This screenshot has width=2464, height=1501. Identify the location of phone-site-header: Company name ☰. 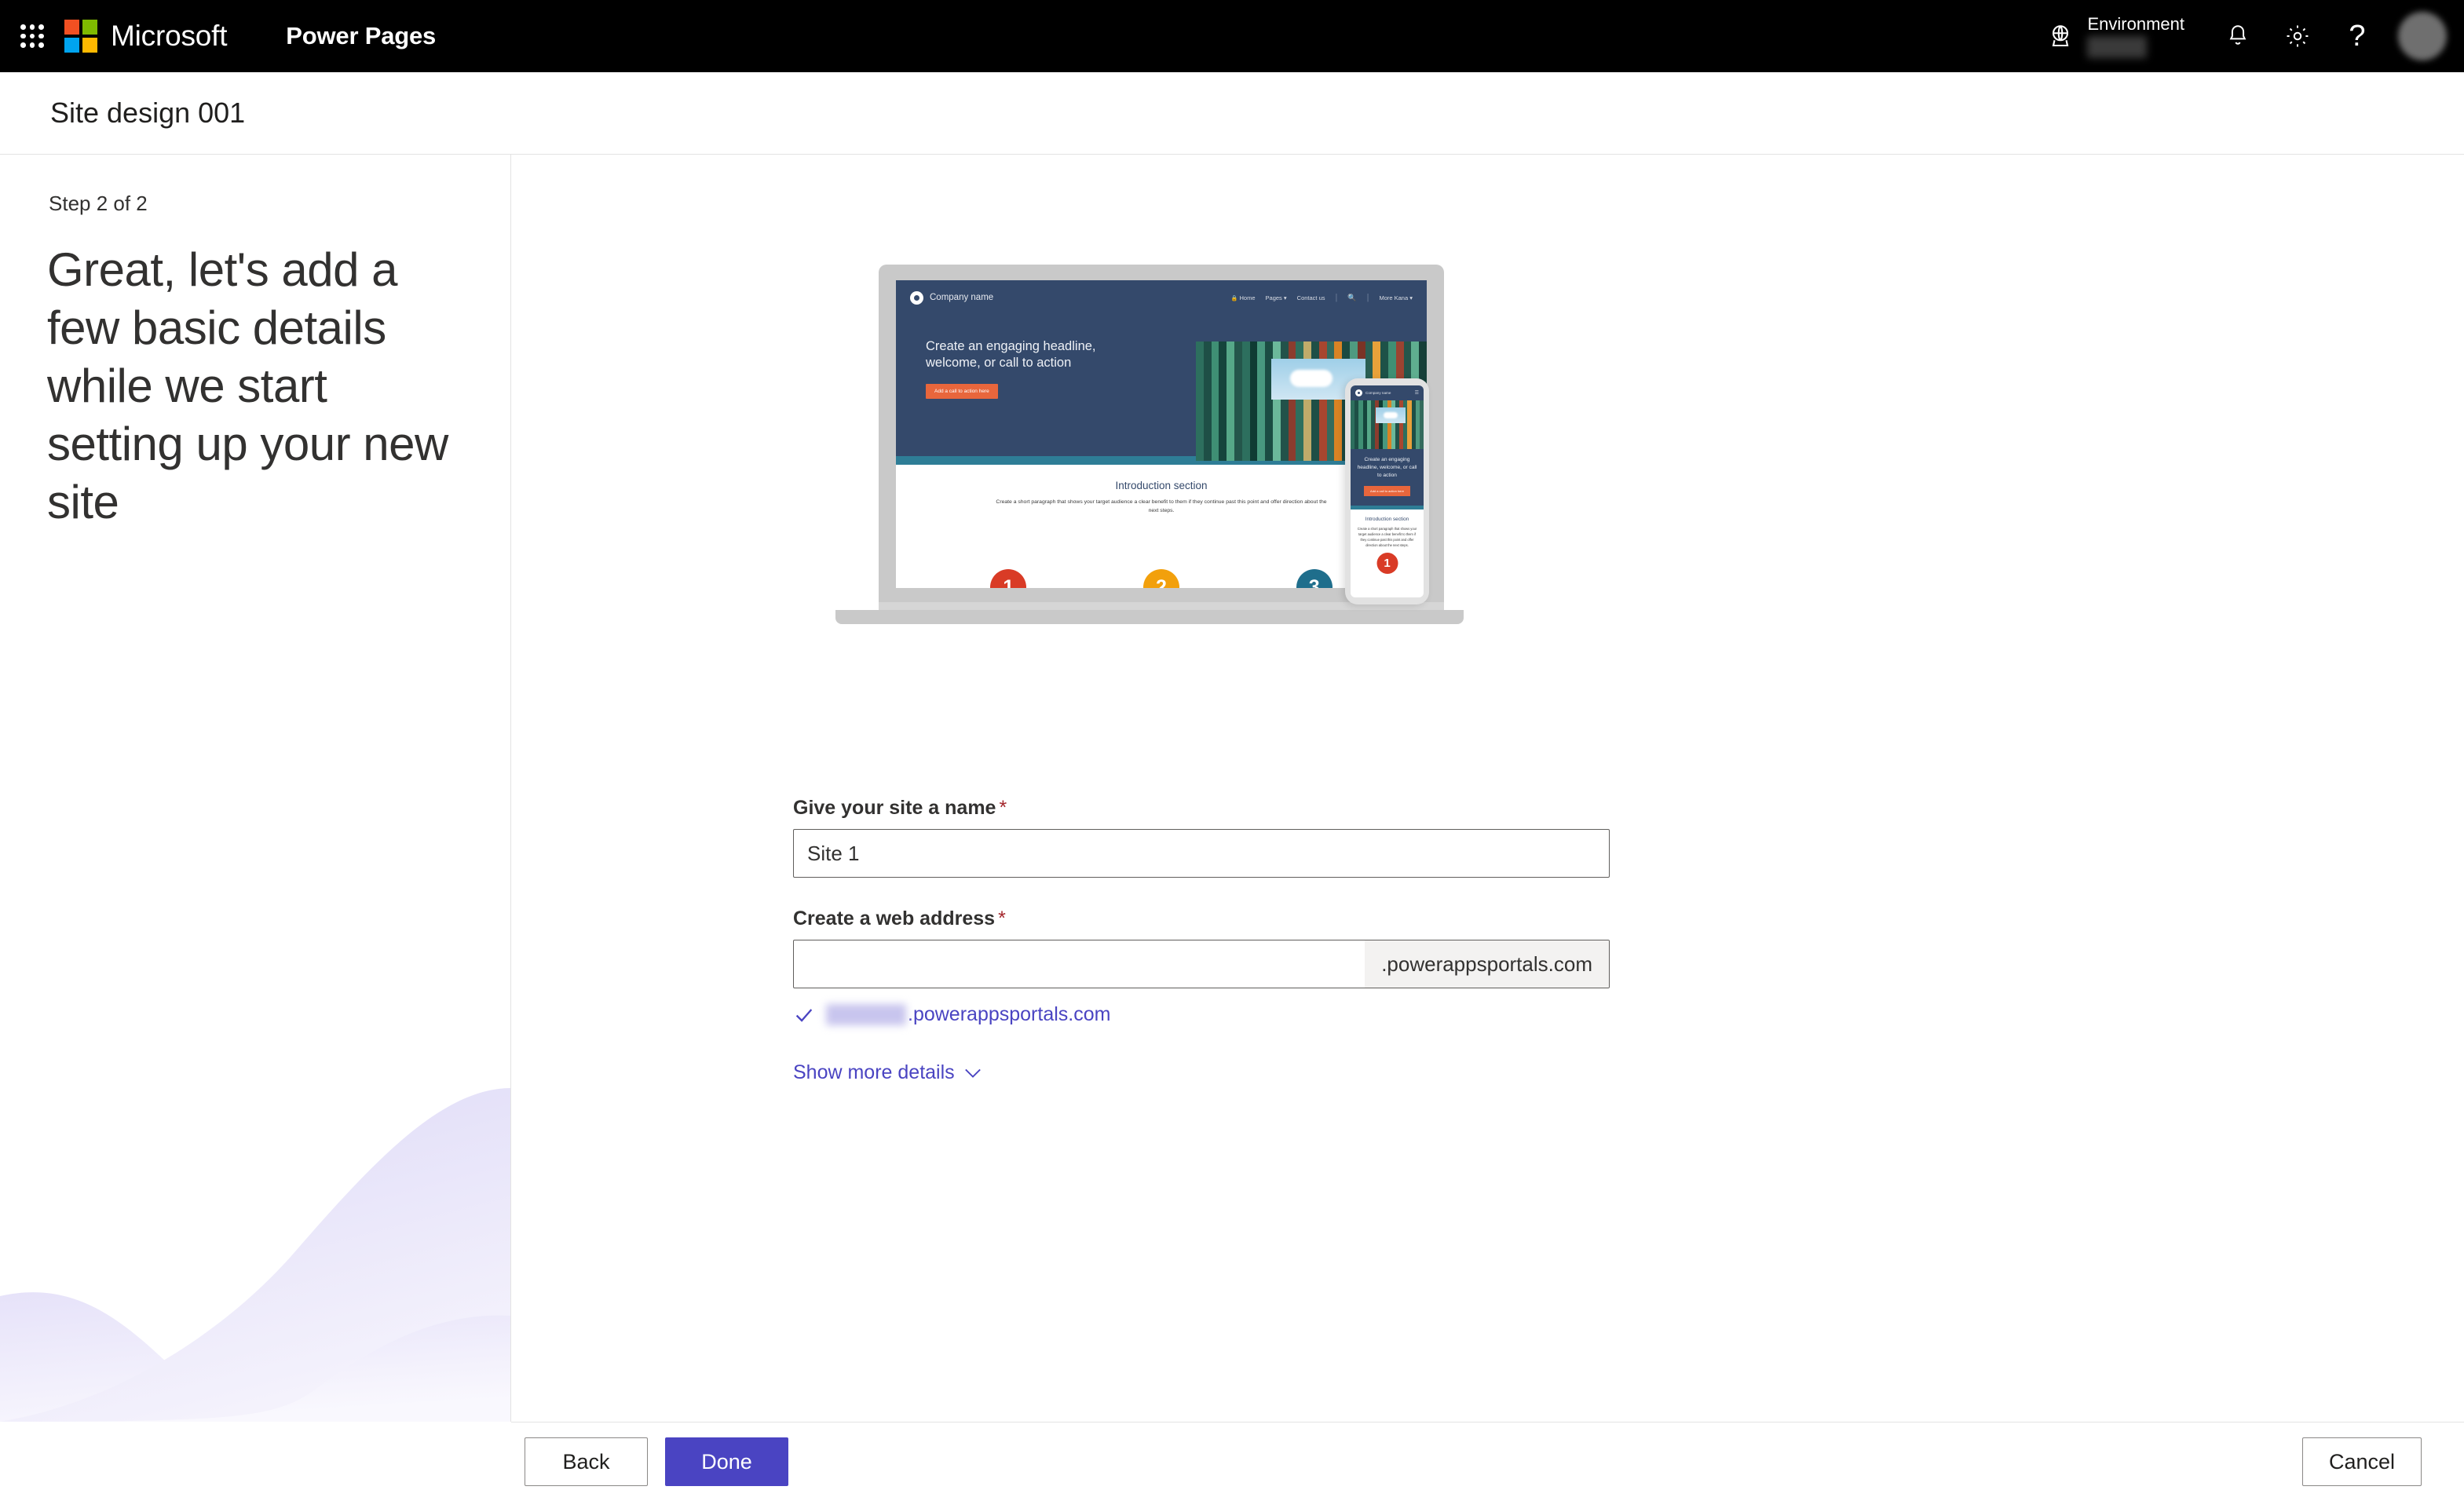
(1387, 392).